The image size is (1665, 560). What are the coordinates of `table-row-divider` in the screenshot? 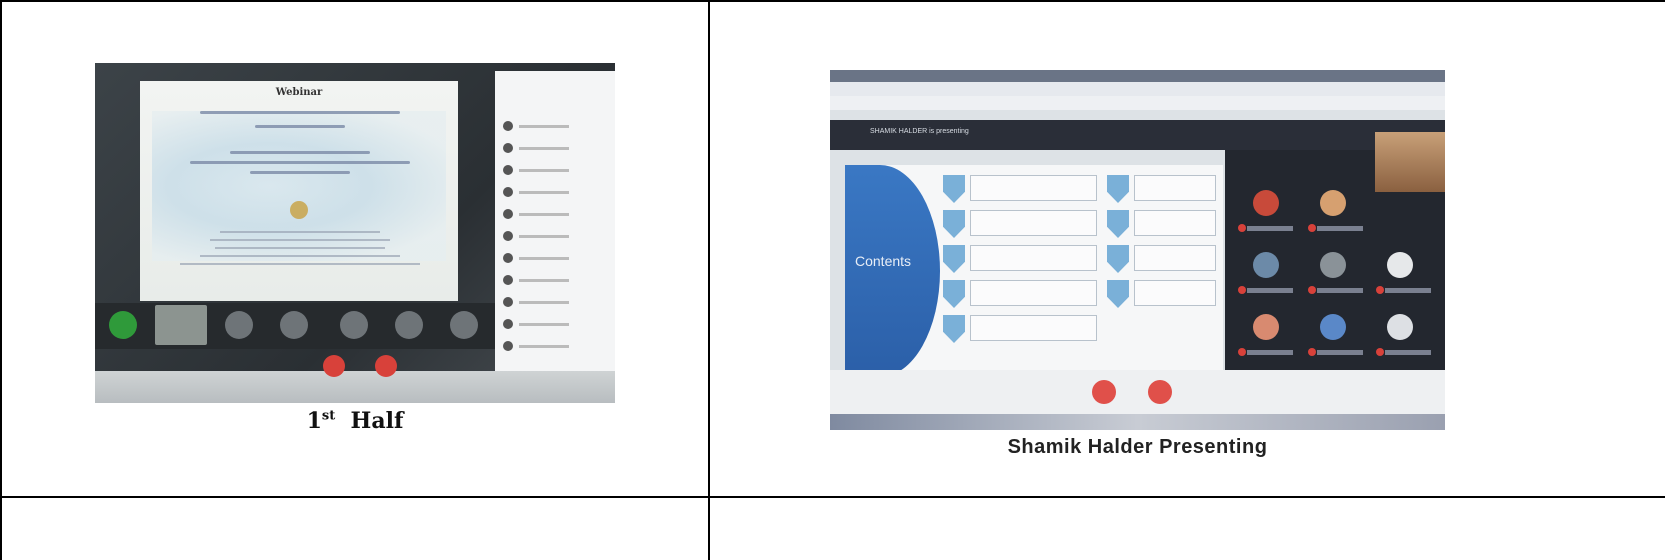 It's located at (832, 497).